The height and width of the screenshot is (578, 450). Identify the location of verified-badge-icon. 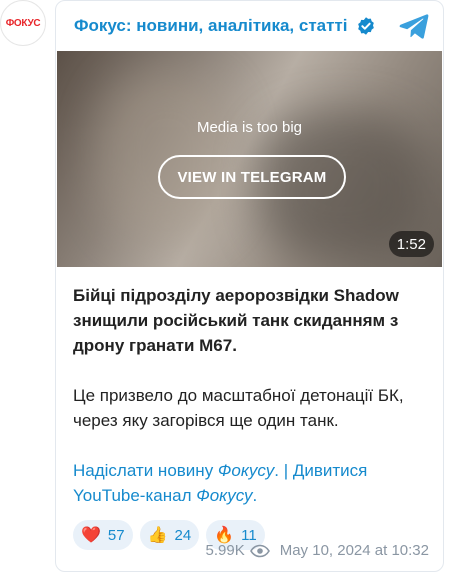
(365, 26).